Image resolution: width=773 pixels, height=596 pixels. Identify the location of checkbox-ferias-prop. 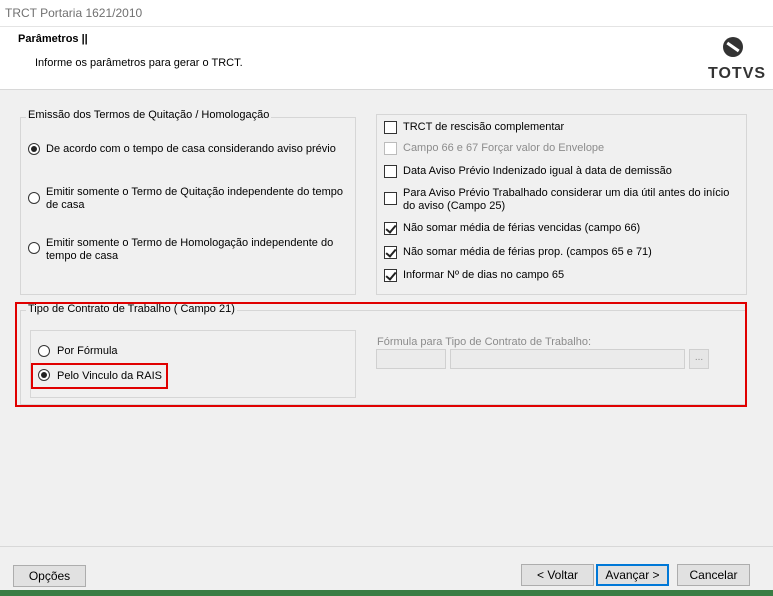
(390, 252).